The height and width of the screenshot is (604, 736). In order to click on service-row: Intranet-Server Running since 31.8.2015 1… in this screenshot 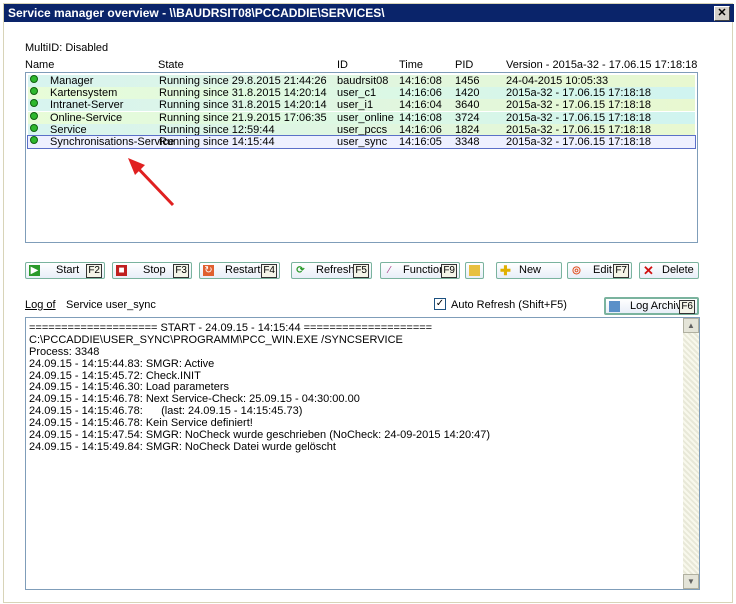, I will do `click(361, 105)`.